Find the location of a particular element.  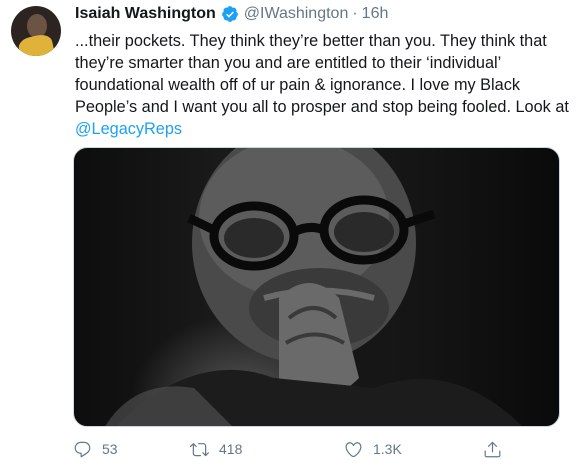

share-button is located at coordinates (497, 449).